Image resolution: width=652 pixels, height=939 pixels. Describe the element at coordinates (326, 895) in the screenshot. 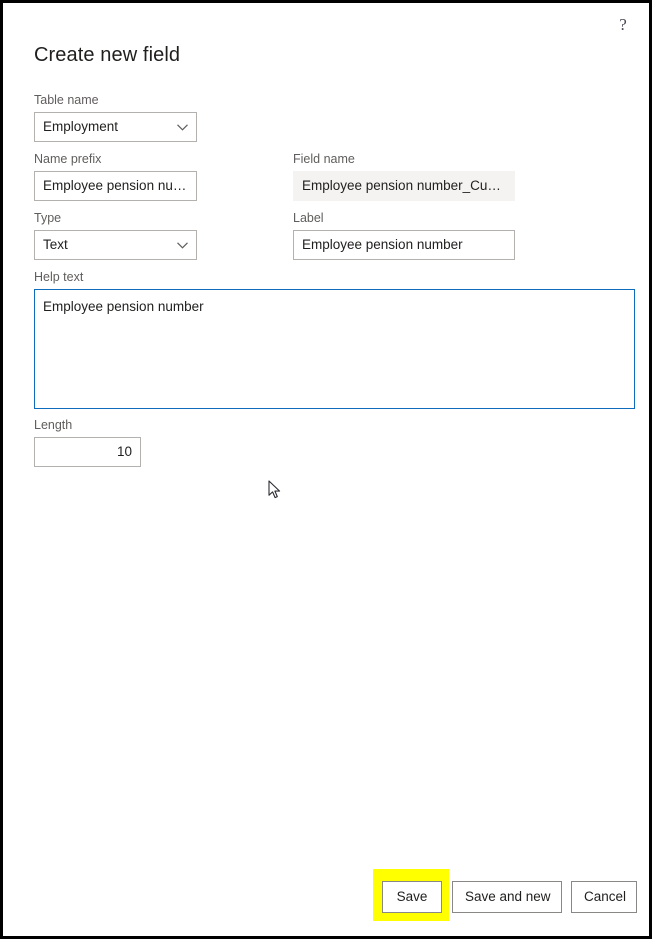

I see `dialog-footer: Save Save and new Cancel` at that location.